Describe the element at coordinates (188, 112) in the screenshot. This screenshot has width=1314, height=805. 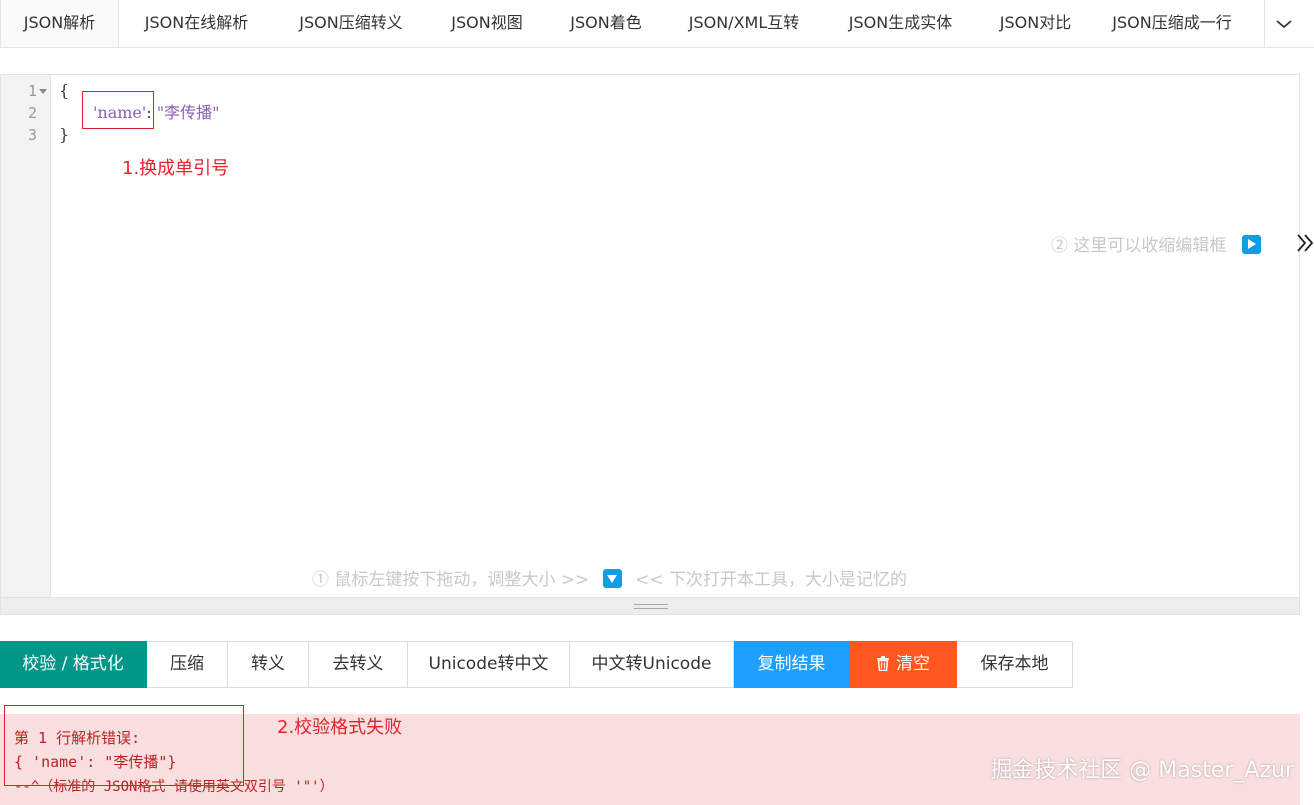
I see `json-value: "李传播"` at that location.